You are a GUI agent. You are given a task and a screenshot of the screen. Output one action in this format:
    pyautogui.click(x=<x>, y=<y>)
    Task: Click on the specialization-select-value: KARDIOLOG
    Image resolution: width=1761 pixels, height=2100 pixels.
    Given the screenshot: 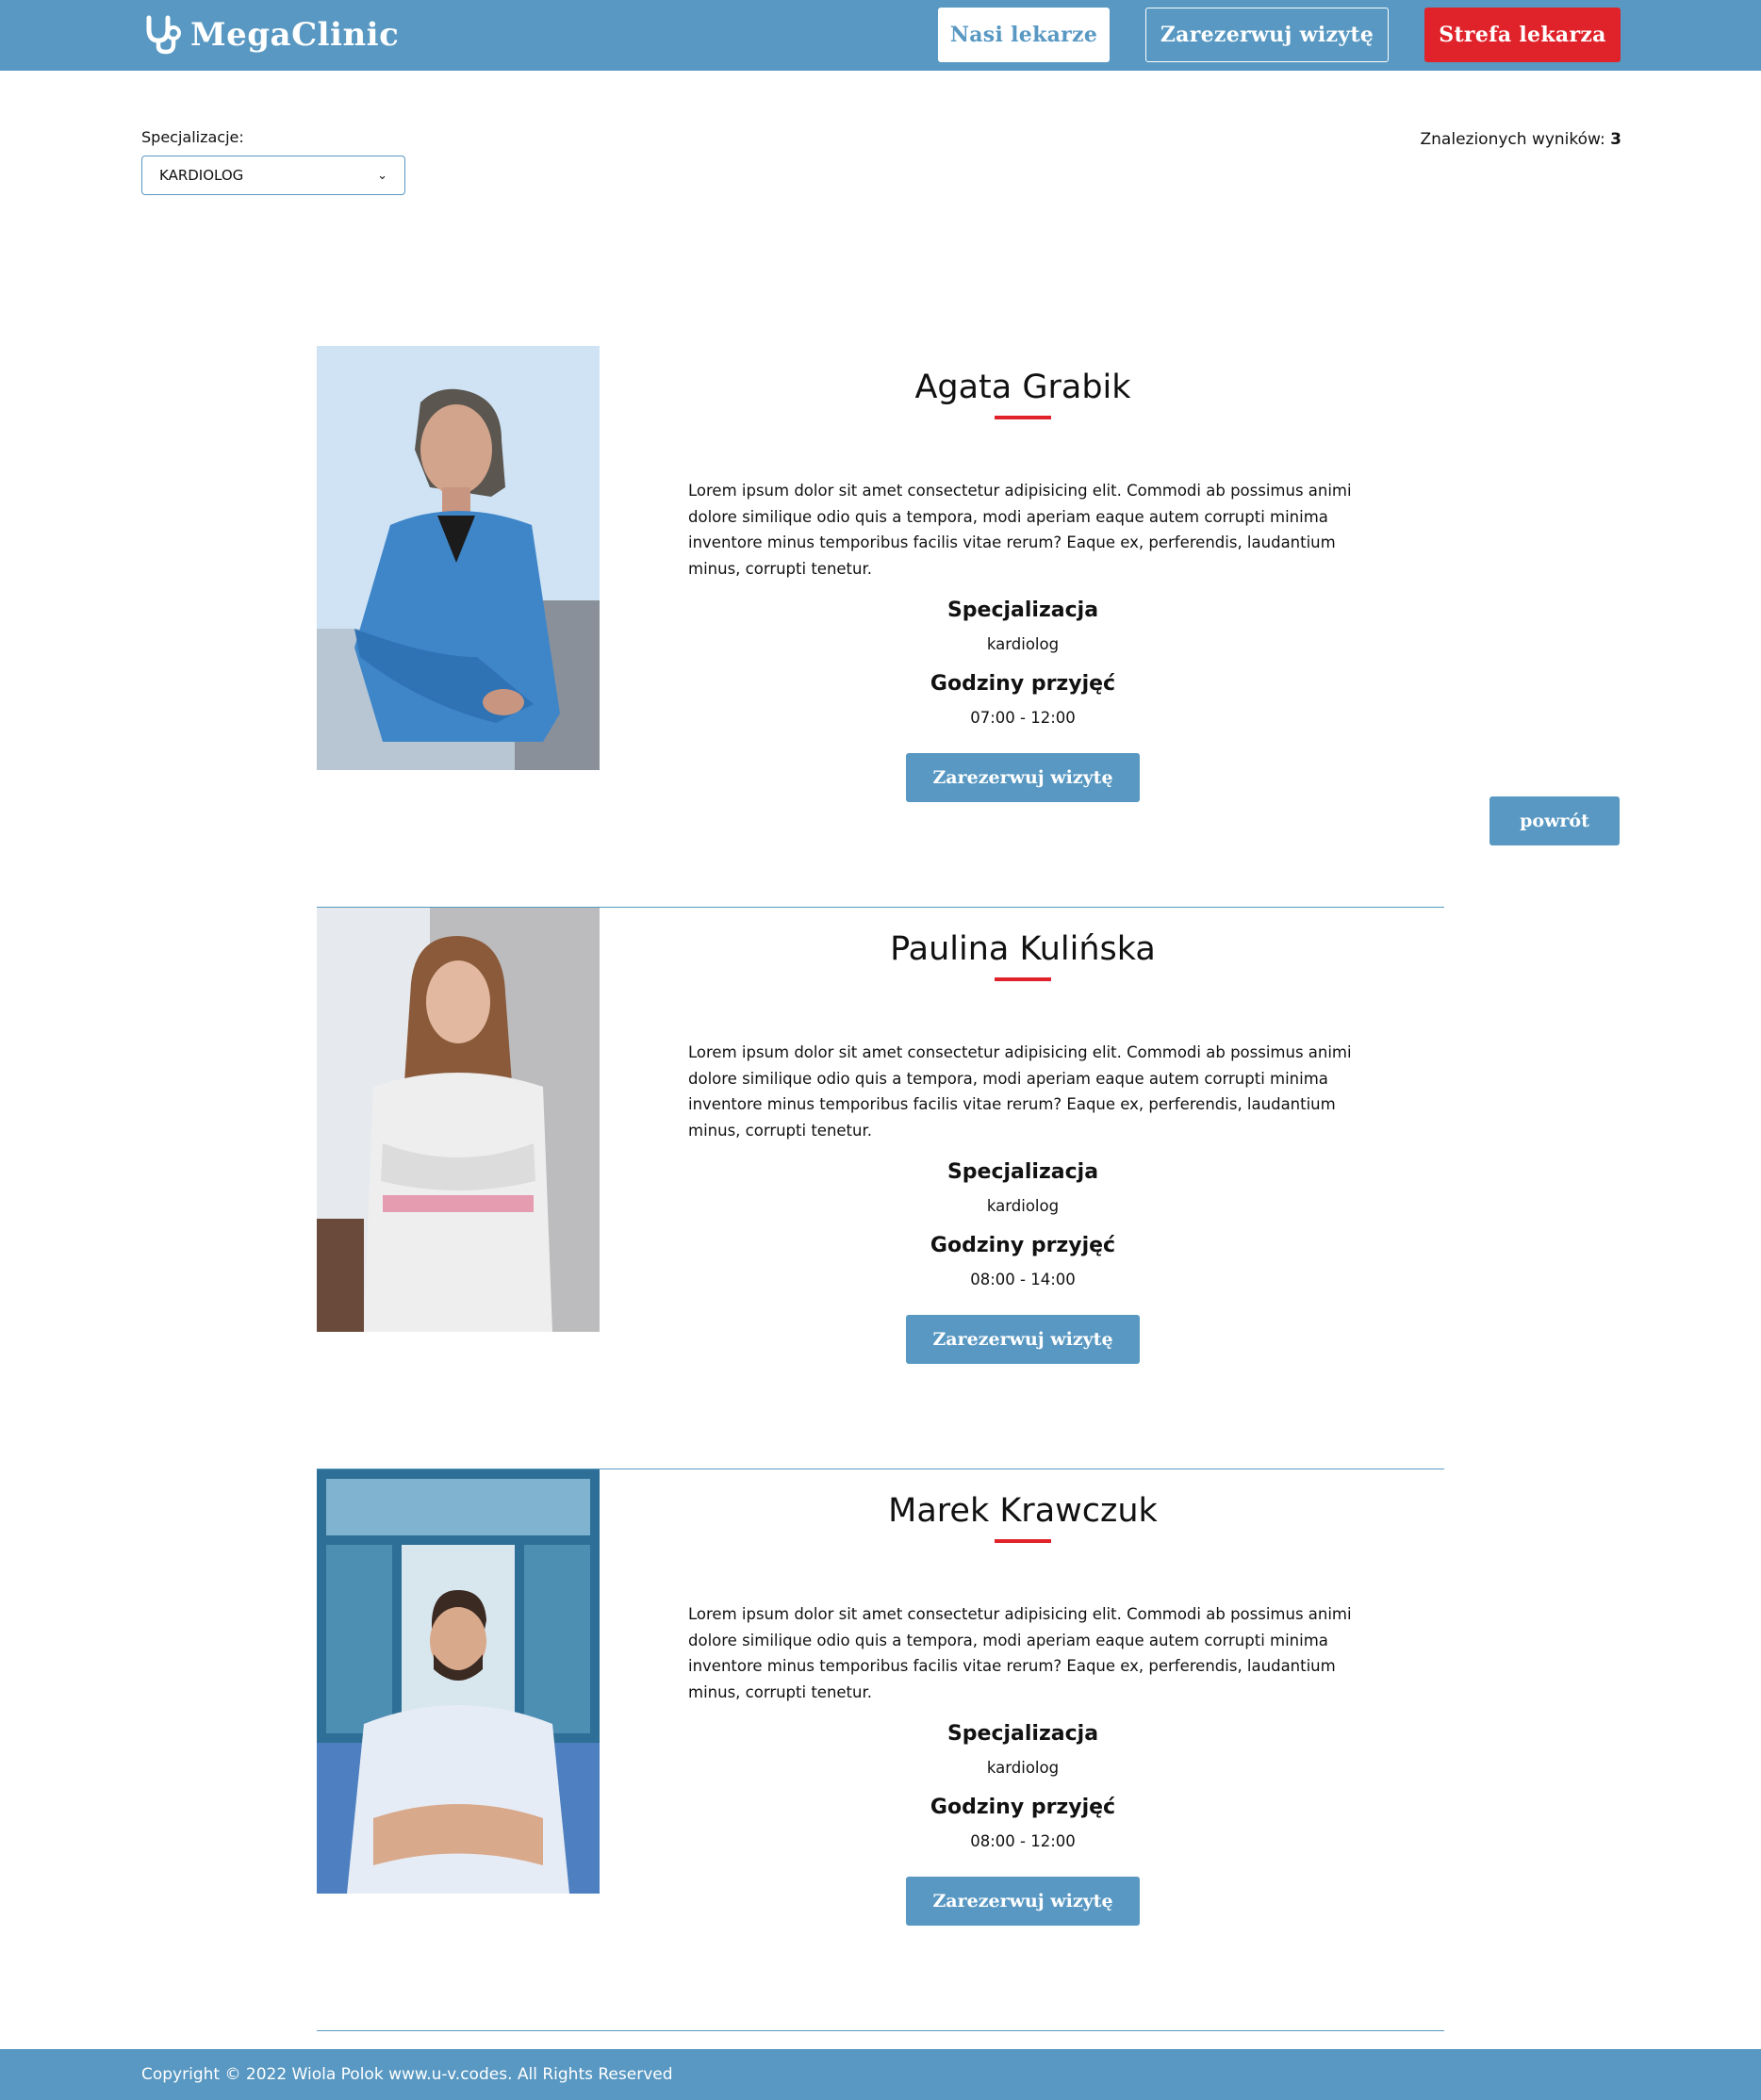 What is the action you would take?
    pyautogui.click(x=201, y=175)
    